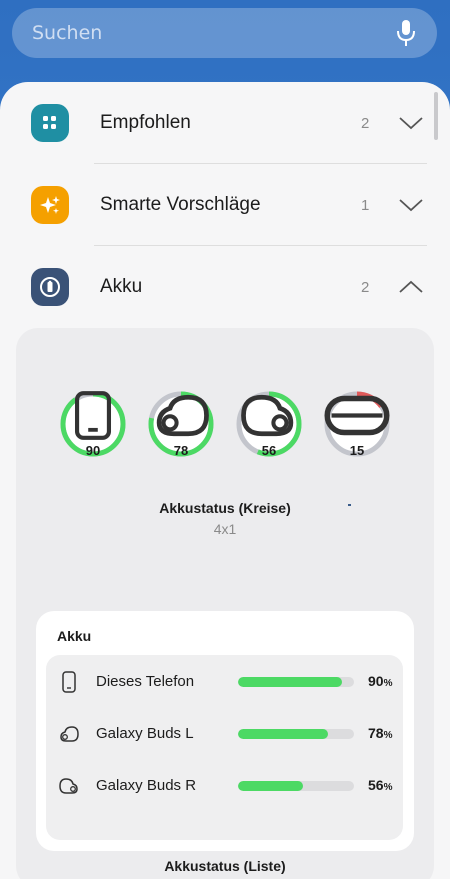 The width and height of the screenshot is (450, 879). I want to click on list-card-title: Akku, so click(74, 636).